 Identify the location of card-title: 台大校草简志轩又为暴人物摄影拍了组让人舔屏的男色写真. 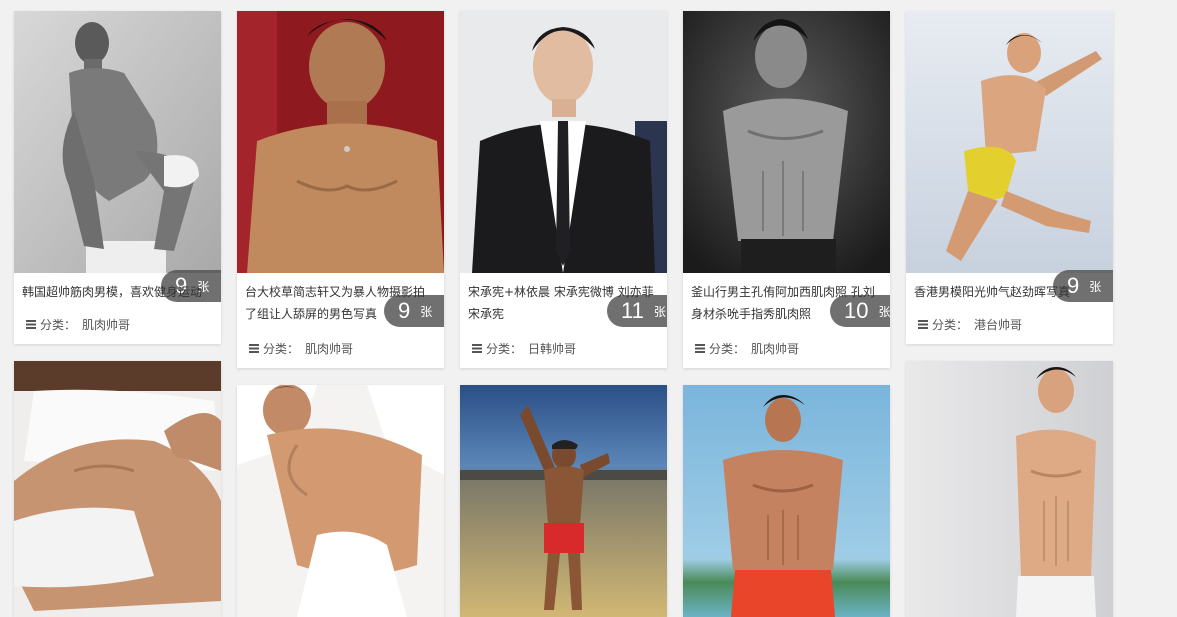
(340, 303).